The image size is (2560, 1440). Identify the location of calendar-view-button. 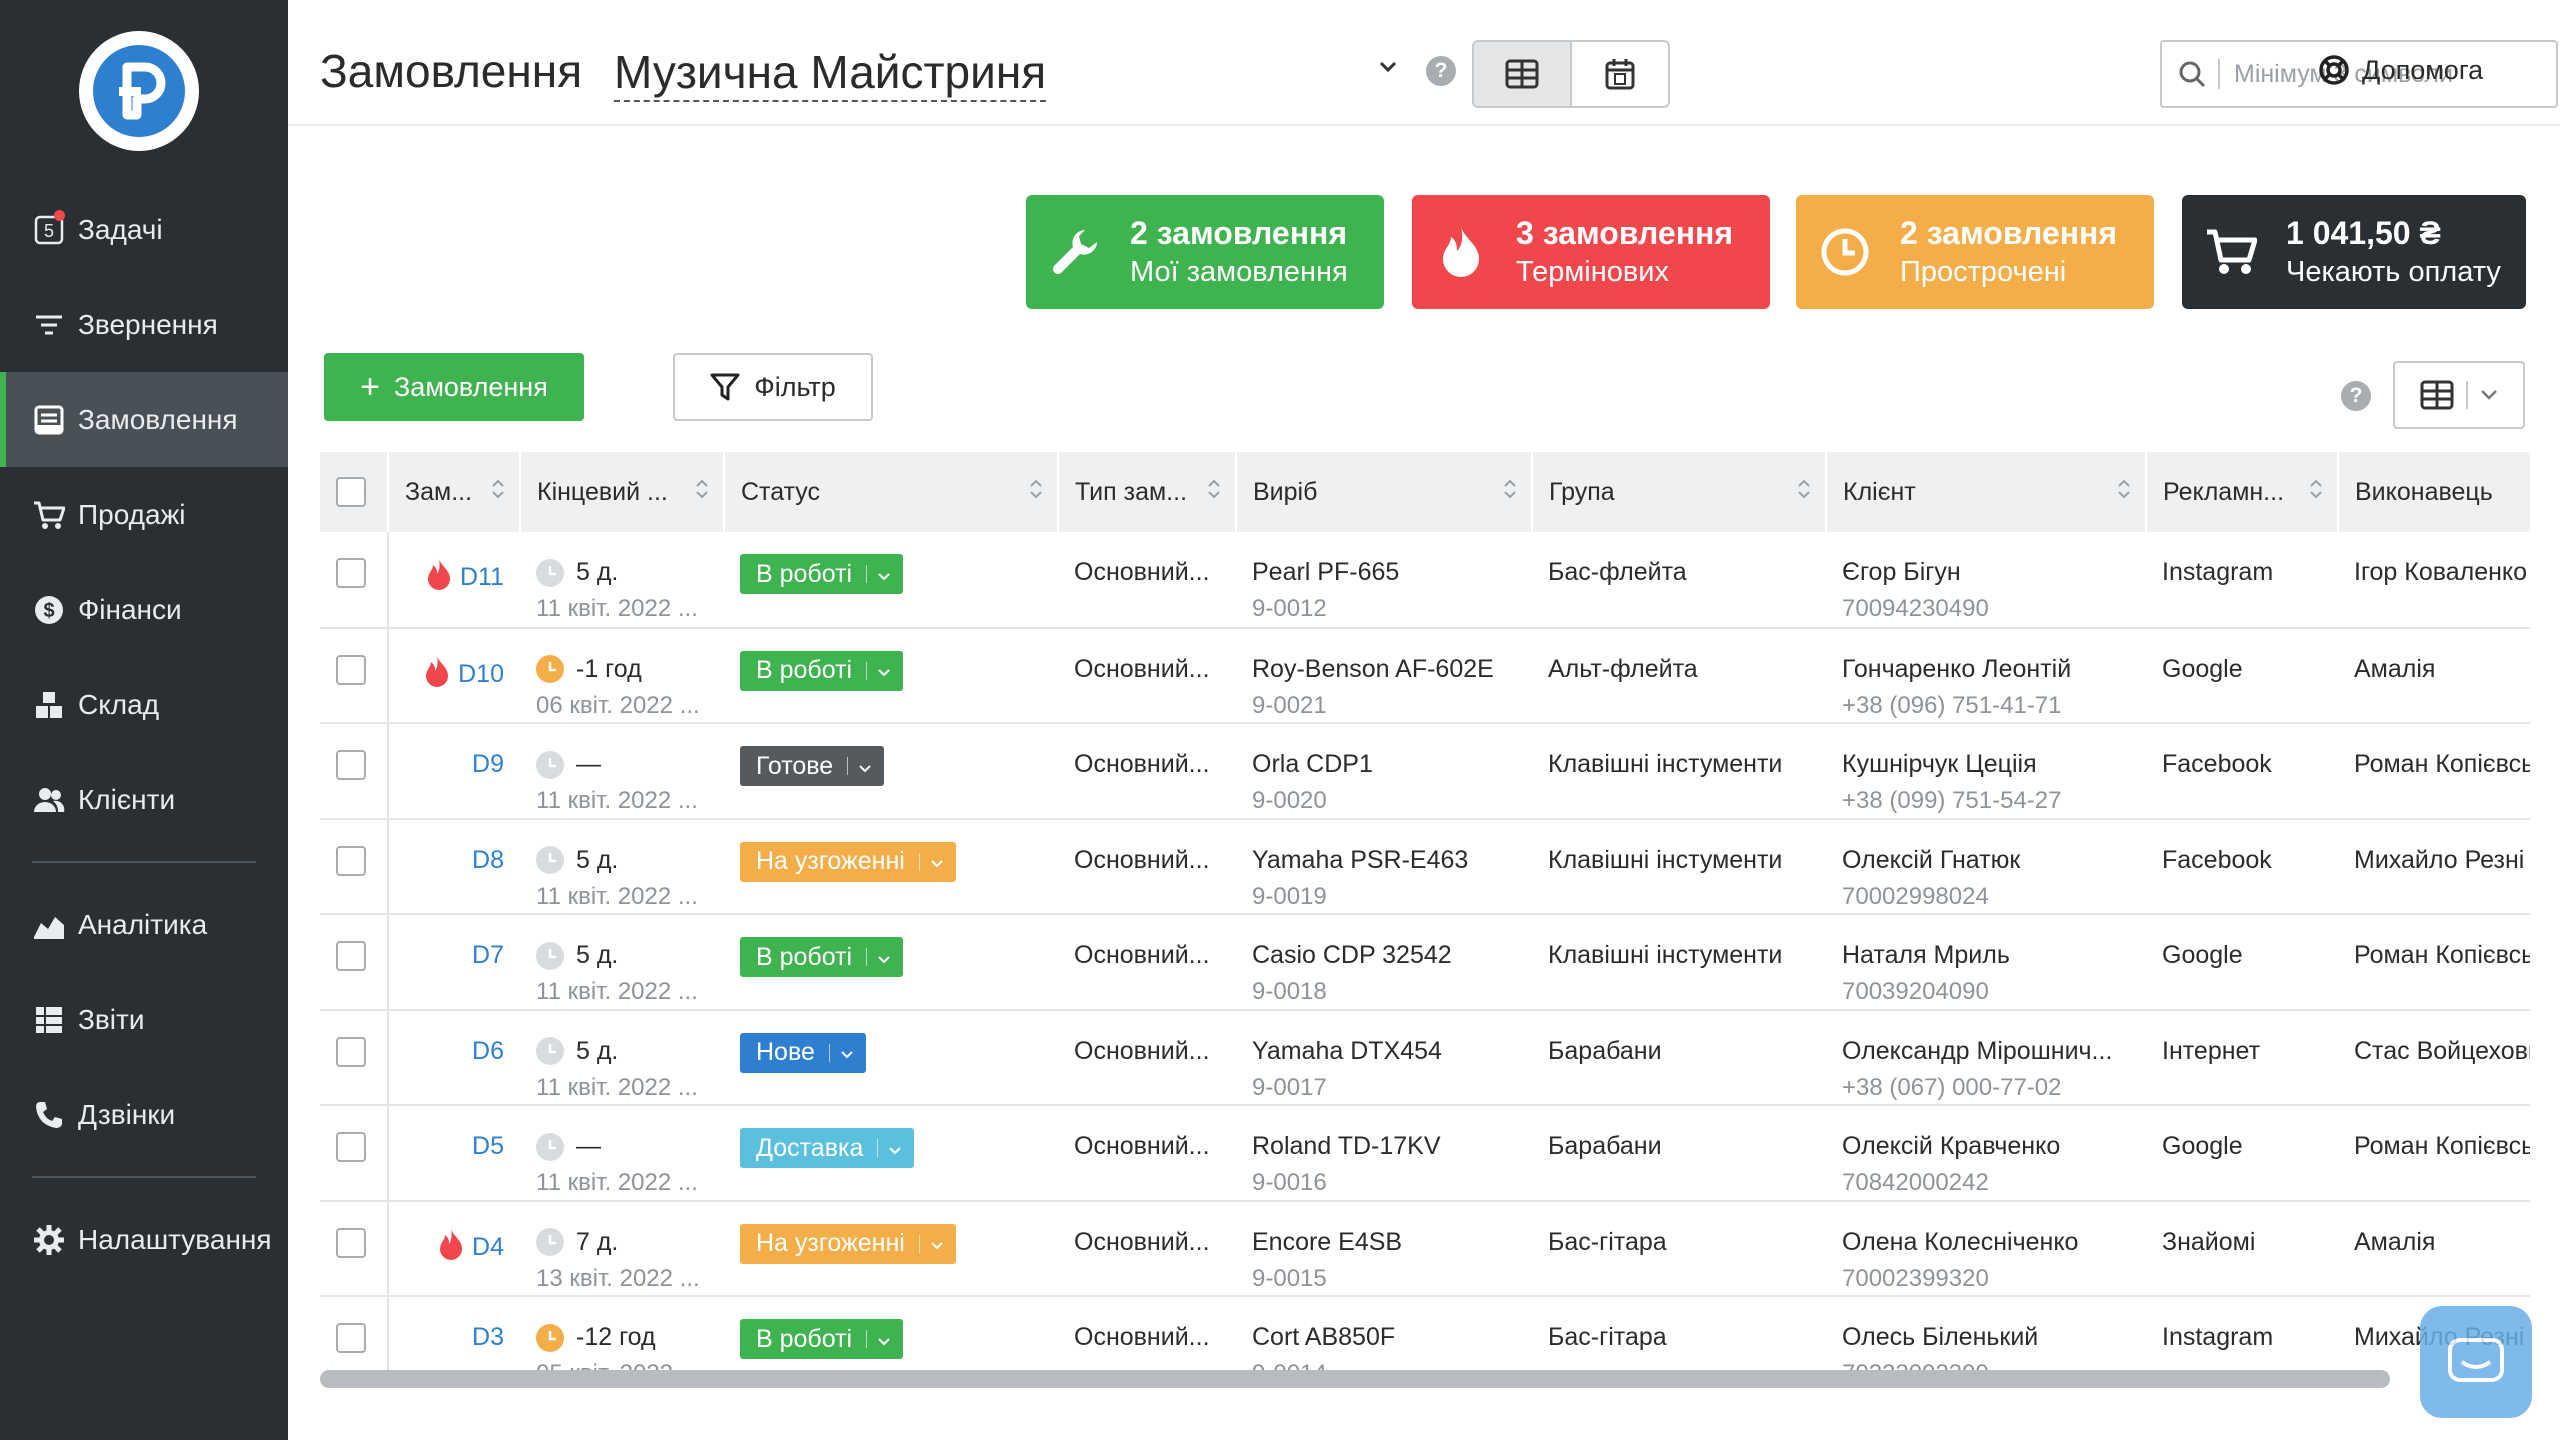
(1620, 74).